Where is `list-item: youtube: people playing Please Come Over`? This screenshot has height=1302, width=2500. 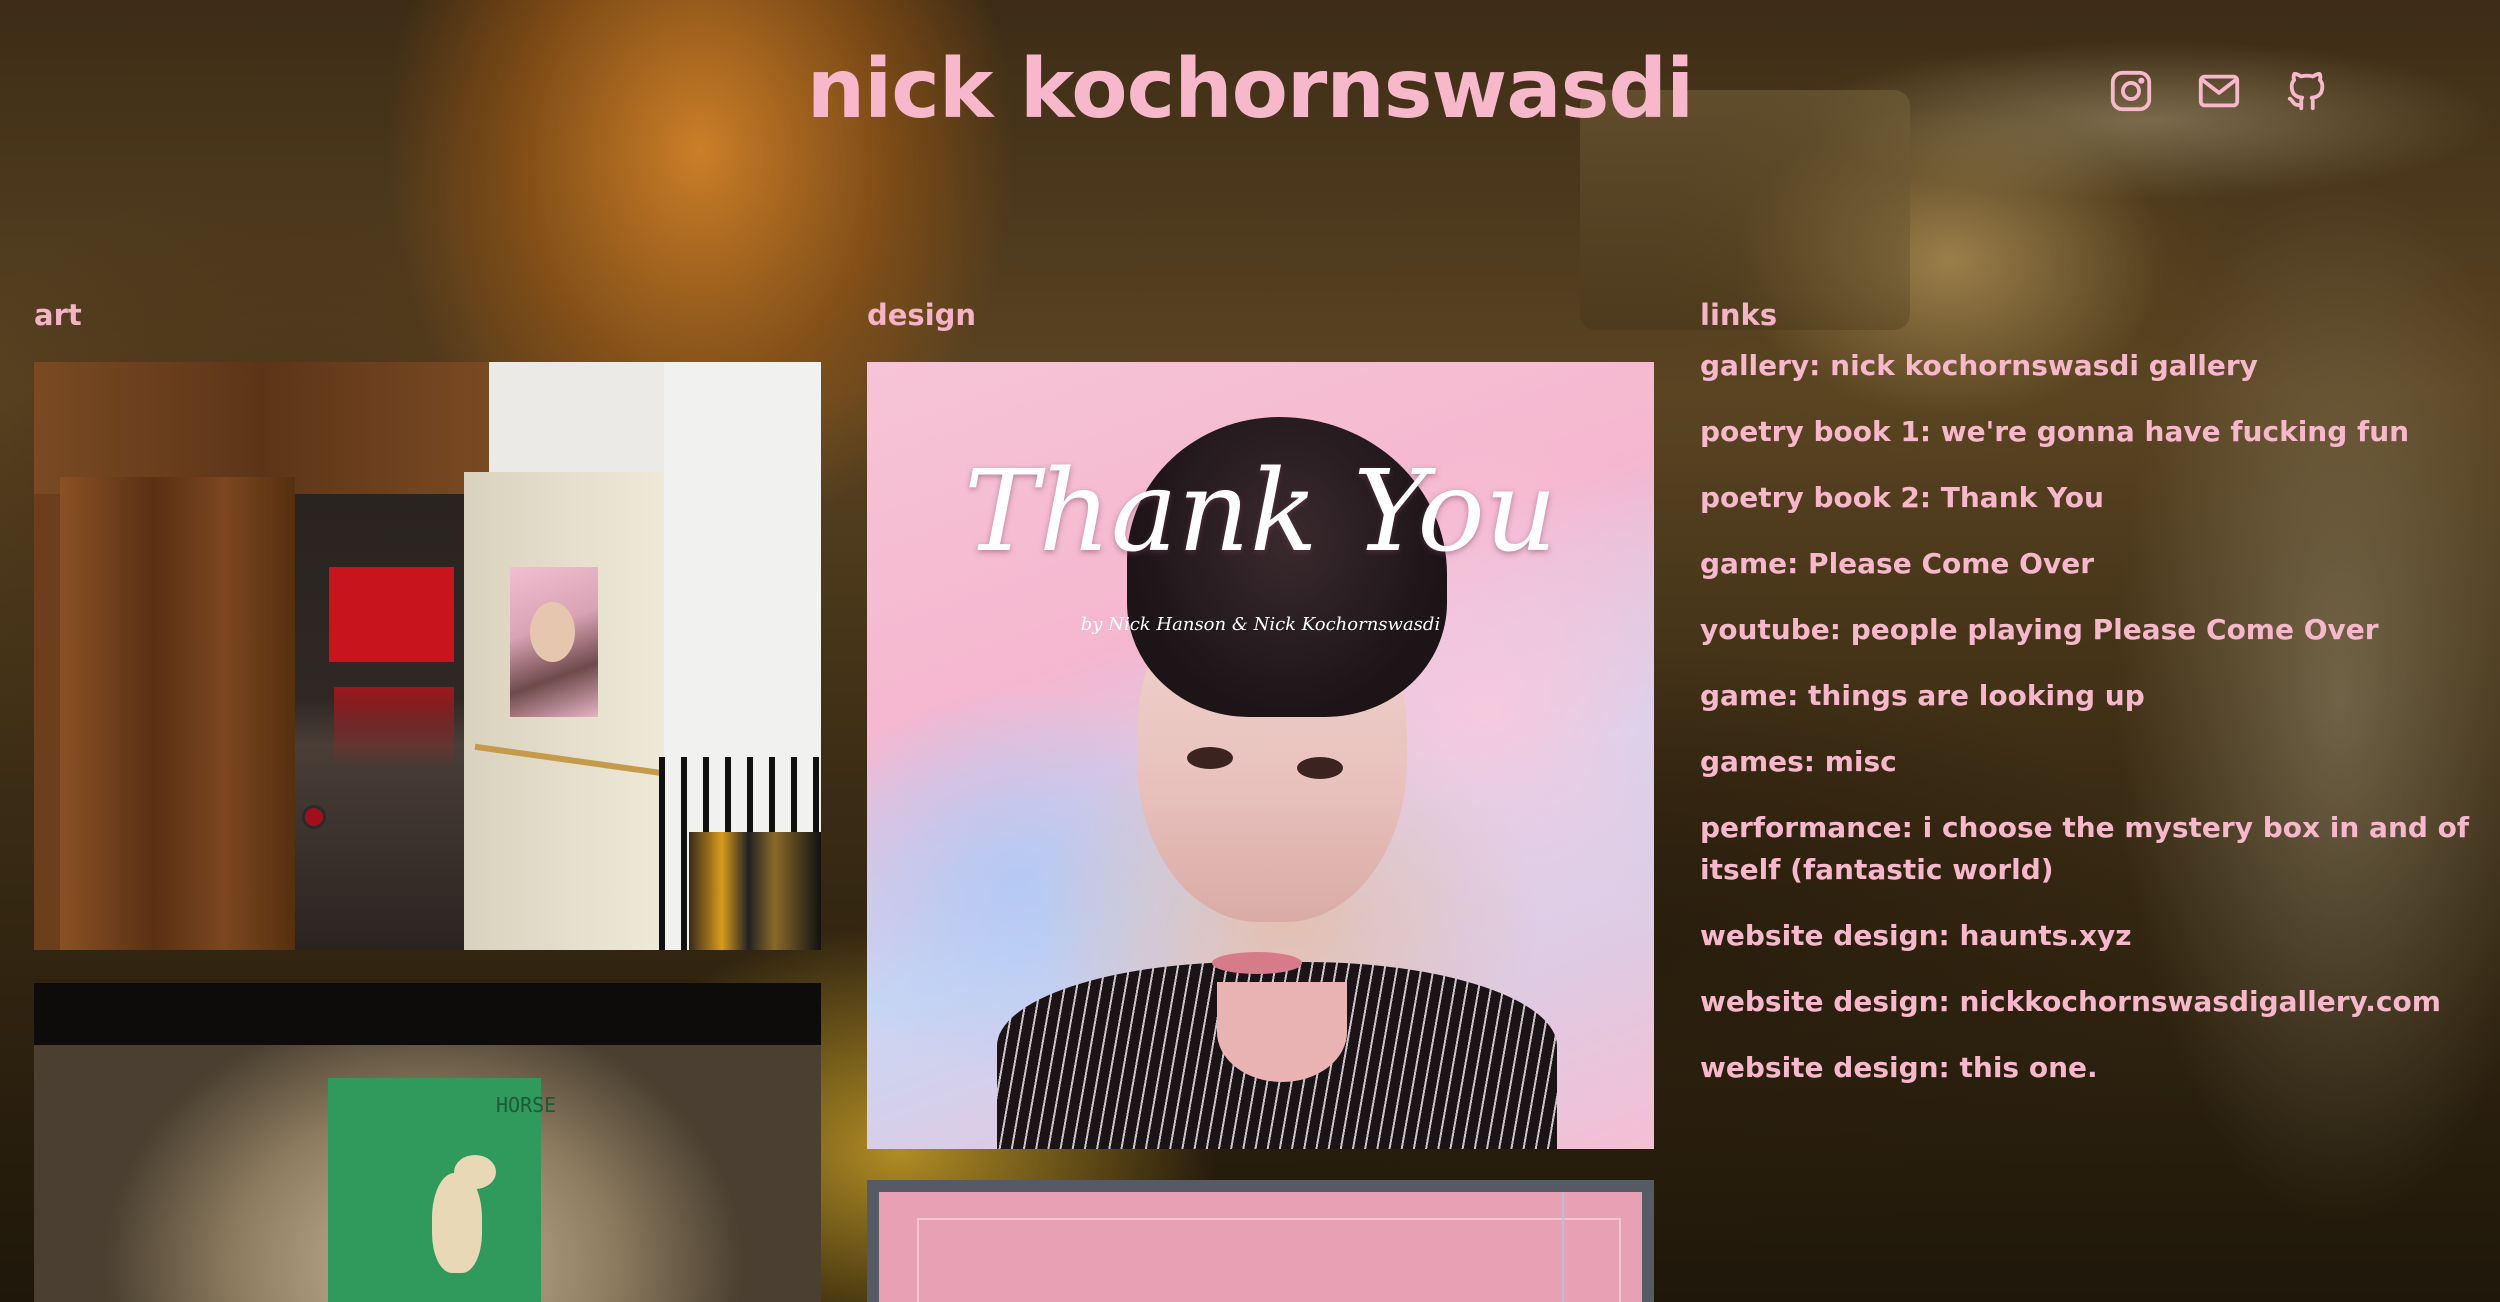 list-item: youtube: people playing Please Come Over is located at coordinates (2095, 630).